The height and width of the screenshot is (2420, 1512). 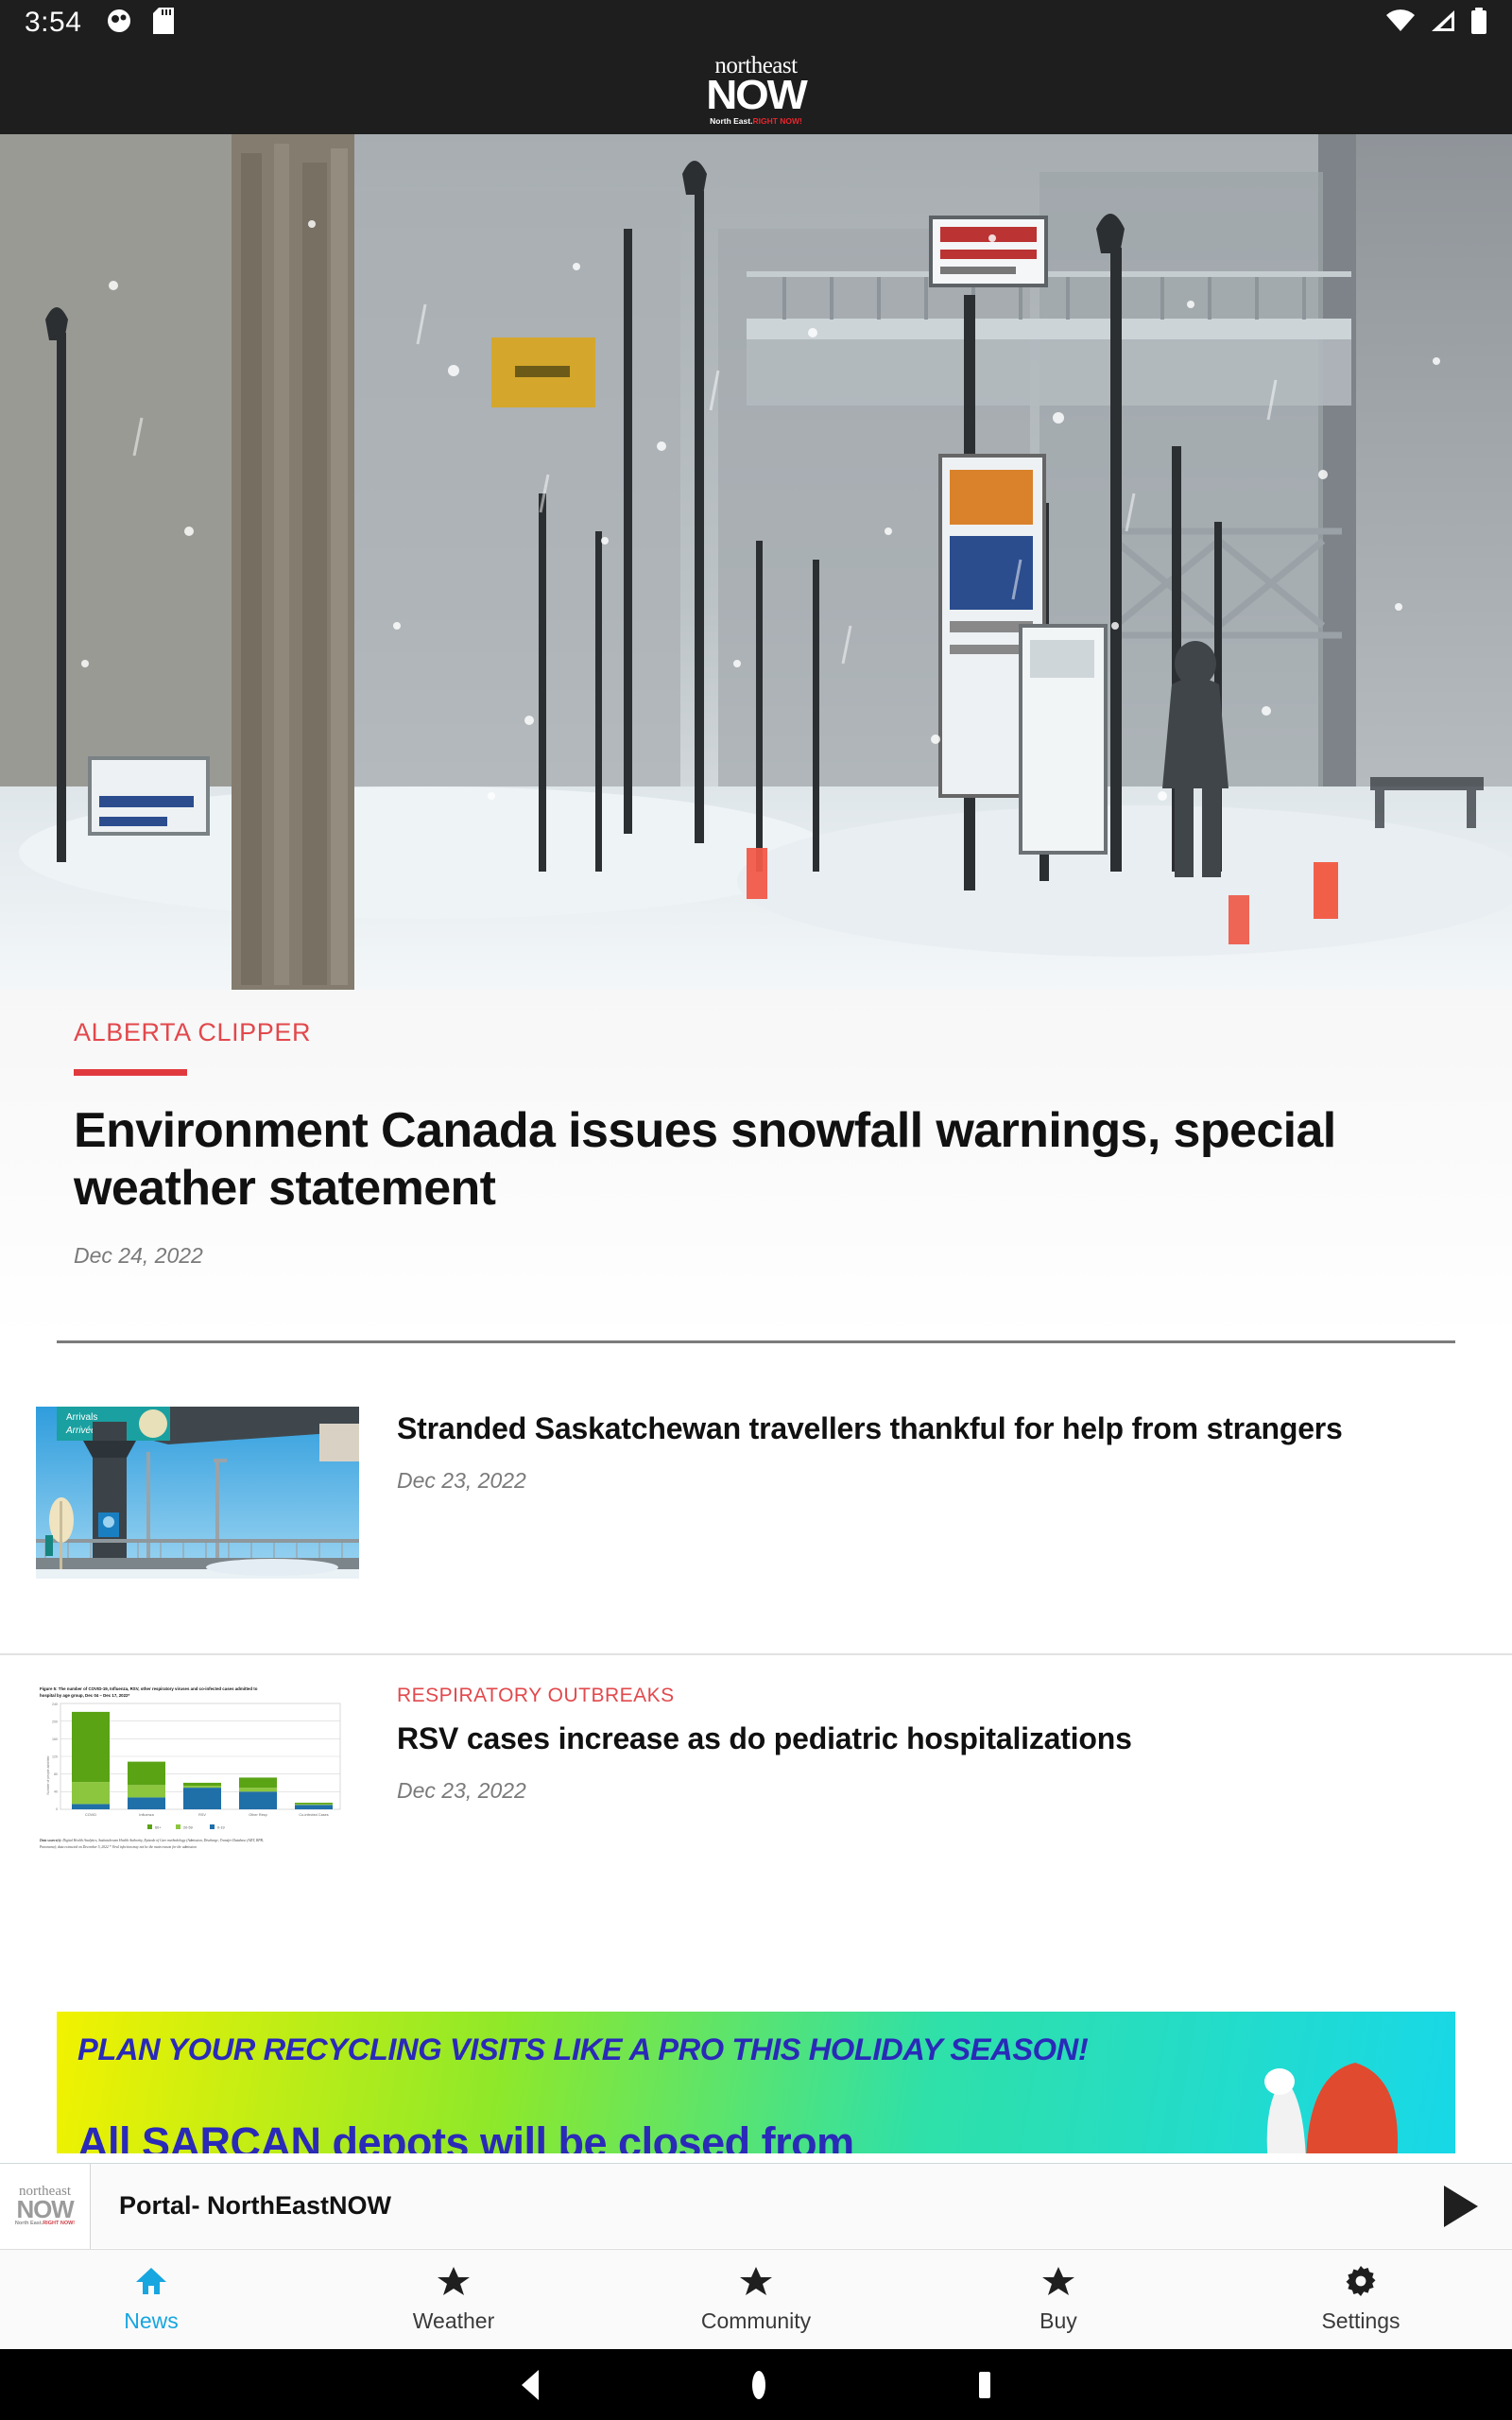 I want to click on player-logo-tagline: North East.RIGHT NOW!, so click(x=45, y=2224).